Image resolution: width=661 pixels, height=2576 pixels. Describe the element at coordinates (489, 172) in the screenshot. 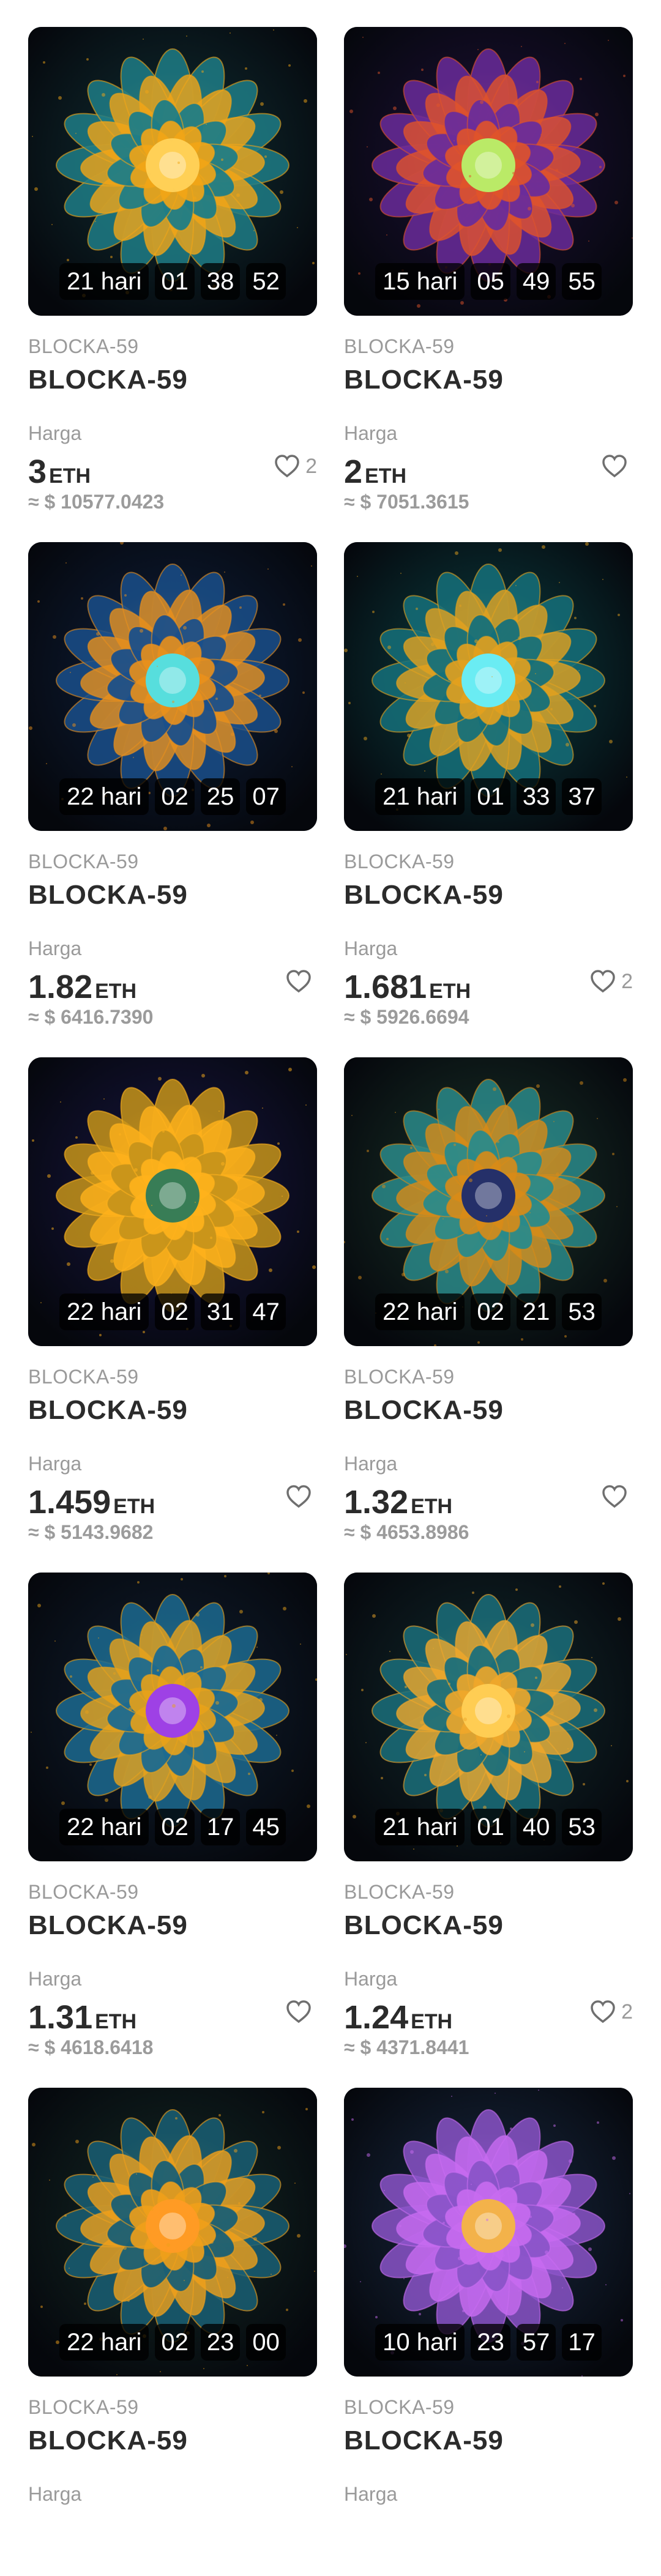

I see `nft-thumbnail: 15 hari 05 49 55` at that location.